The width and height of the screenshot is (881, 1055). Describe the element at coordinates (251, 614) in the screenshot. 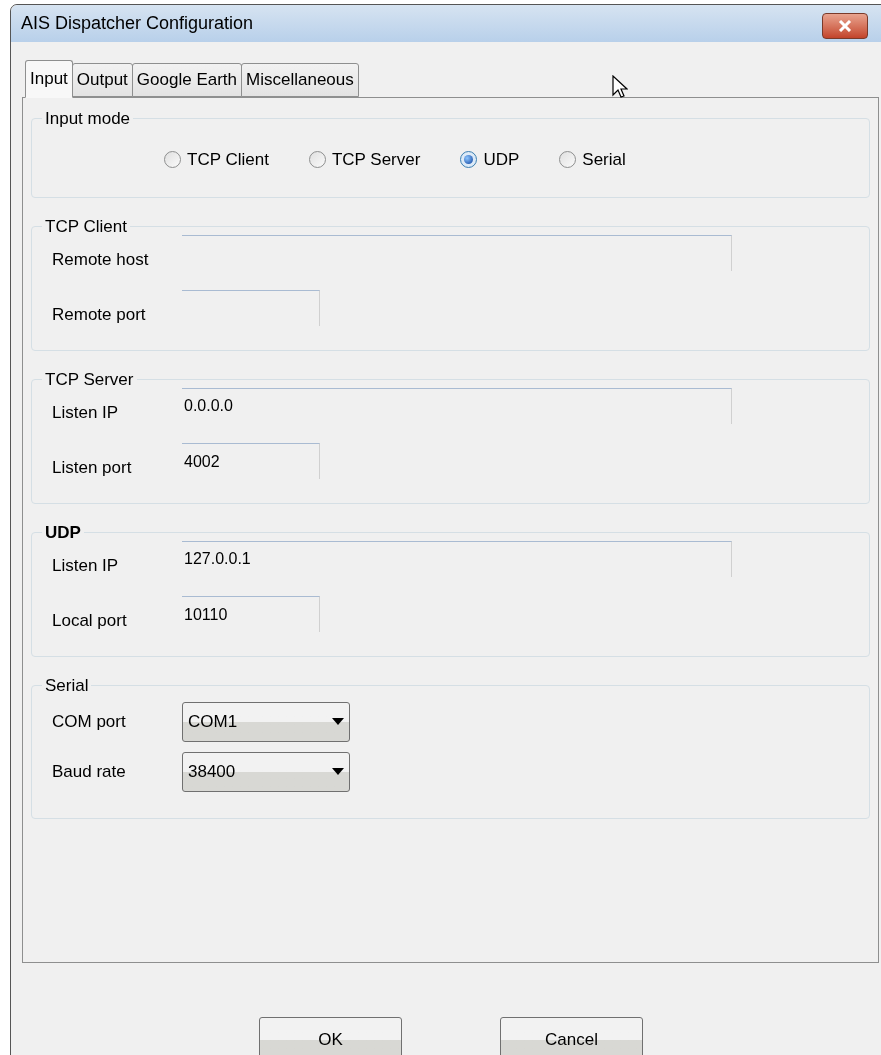

I see `input-field: 10110` at that location.